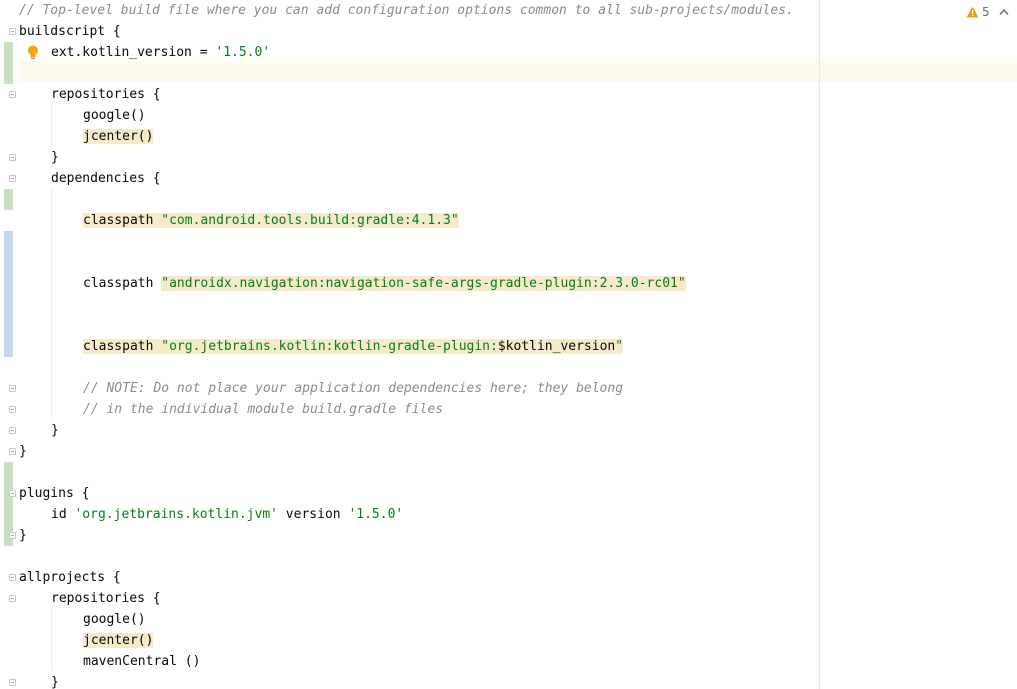  What do you see at coordinates (8, 294) in the screenshot?
I see `modified-lines-marker` at bounding box center [8, 294].